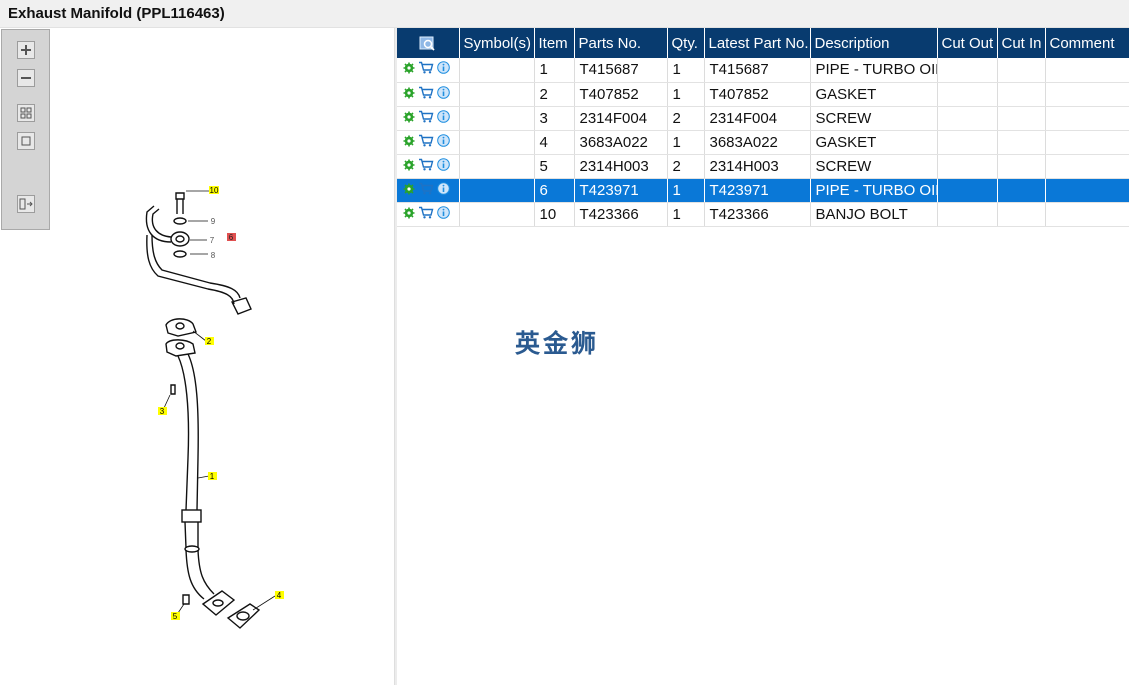  What do you see at coordinates (874, 43) in the screenshot?
I see `column-header-description: Description` at bounding box center [874, 43].